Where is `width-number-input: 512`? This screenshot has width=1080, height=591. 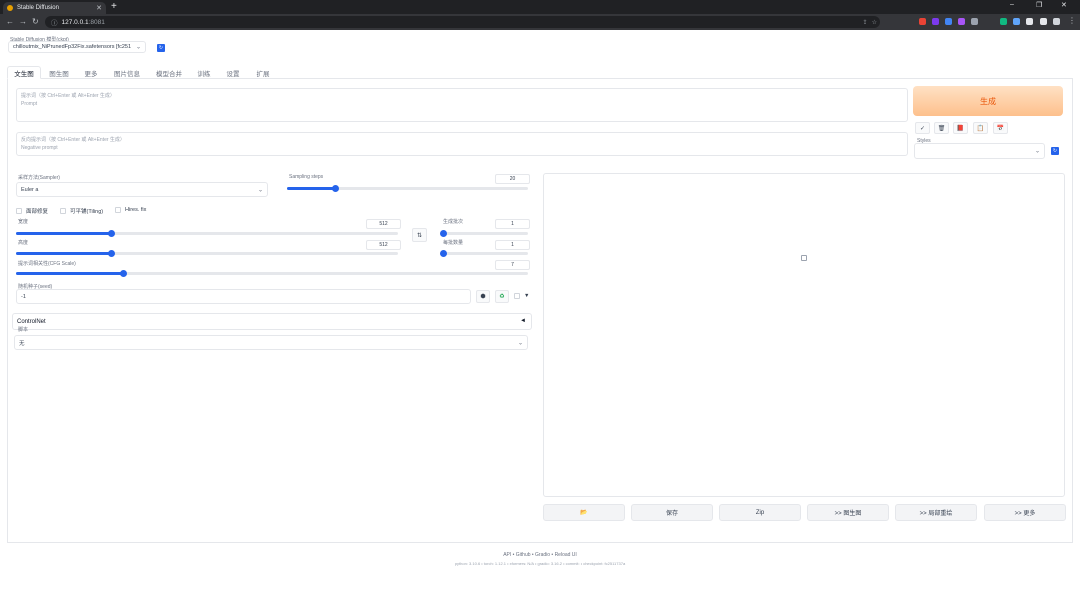
width-number-input: 512 is located at coordinates (383, 224).